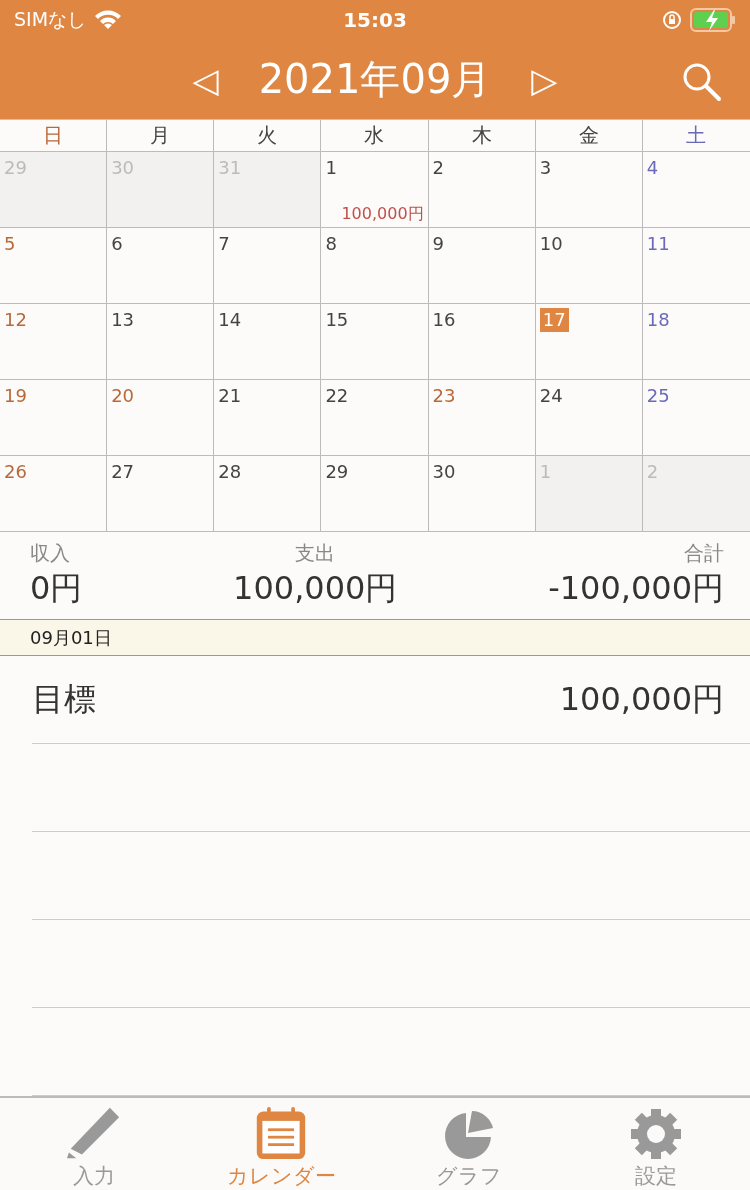 This screenshot has width=750, height=1190. Describe the element at coordinates (281, 1176) in the screenshot. I see `tab-label: カレンダー` at that location.